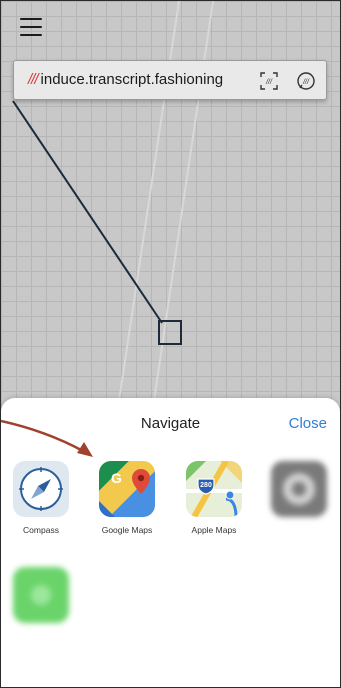 Image resolution: width=341 pixels, height=688 pixels. I want to click on app-apple-maps: 280 Apple Maps, so click(214, 498).